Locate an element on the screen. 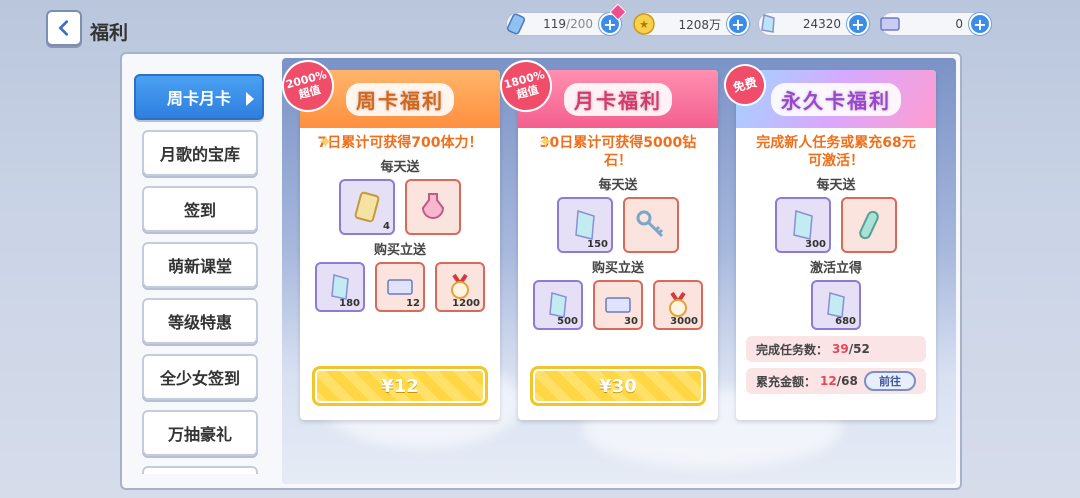  stamina-resource: 119/200 + is located at coordinates (562, 24).